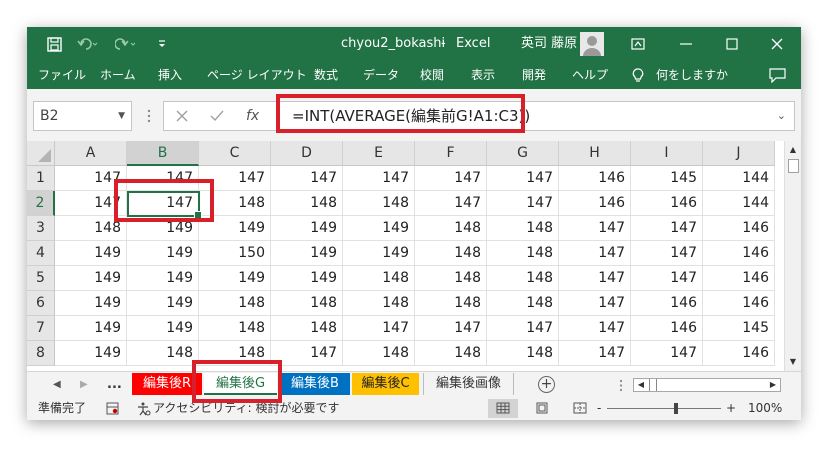 Image resolution: width=833 pixels, height=470 pixels. I want to click on cancel-icon, so click(182, 116).